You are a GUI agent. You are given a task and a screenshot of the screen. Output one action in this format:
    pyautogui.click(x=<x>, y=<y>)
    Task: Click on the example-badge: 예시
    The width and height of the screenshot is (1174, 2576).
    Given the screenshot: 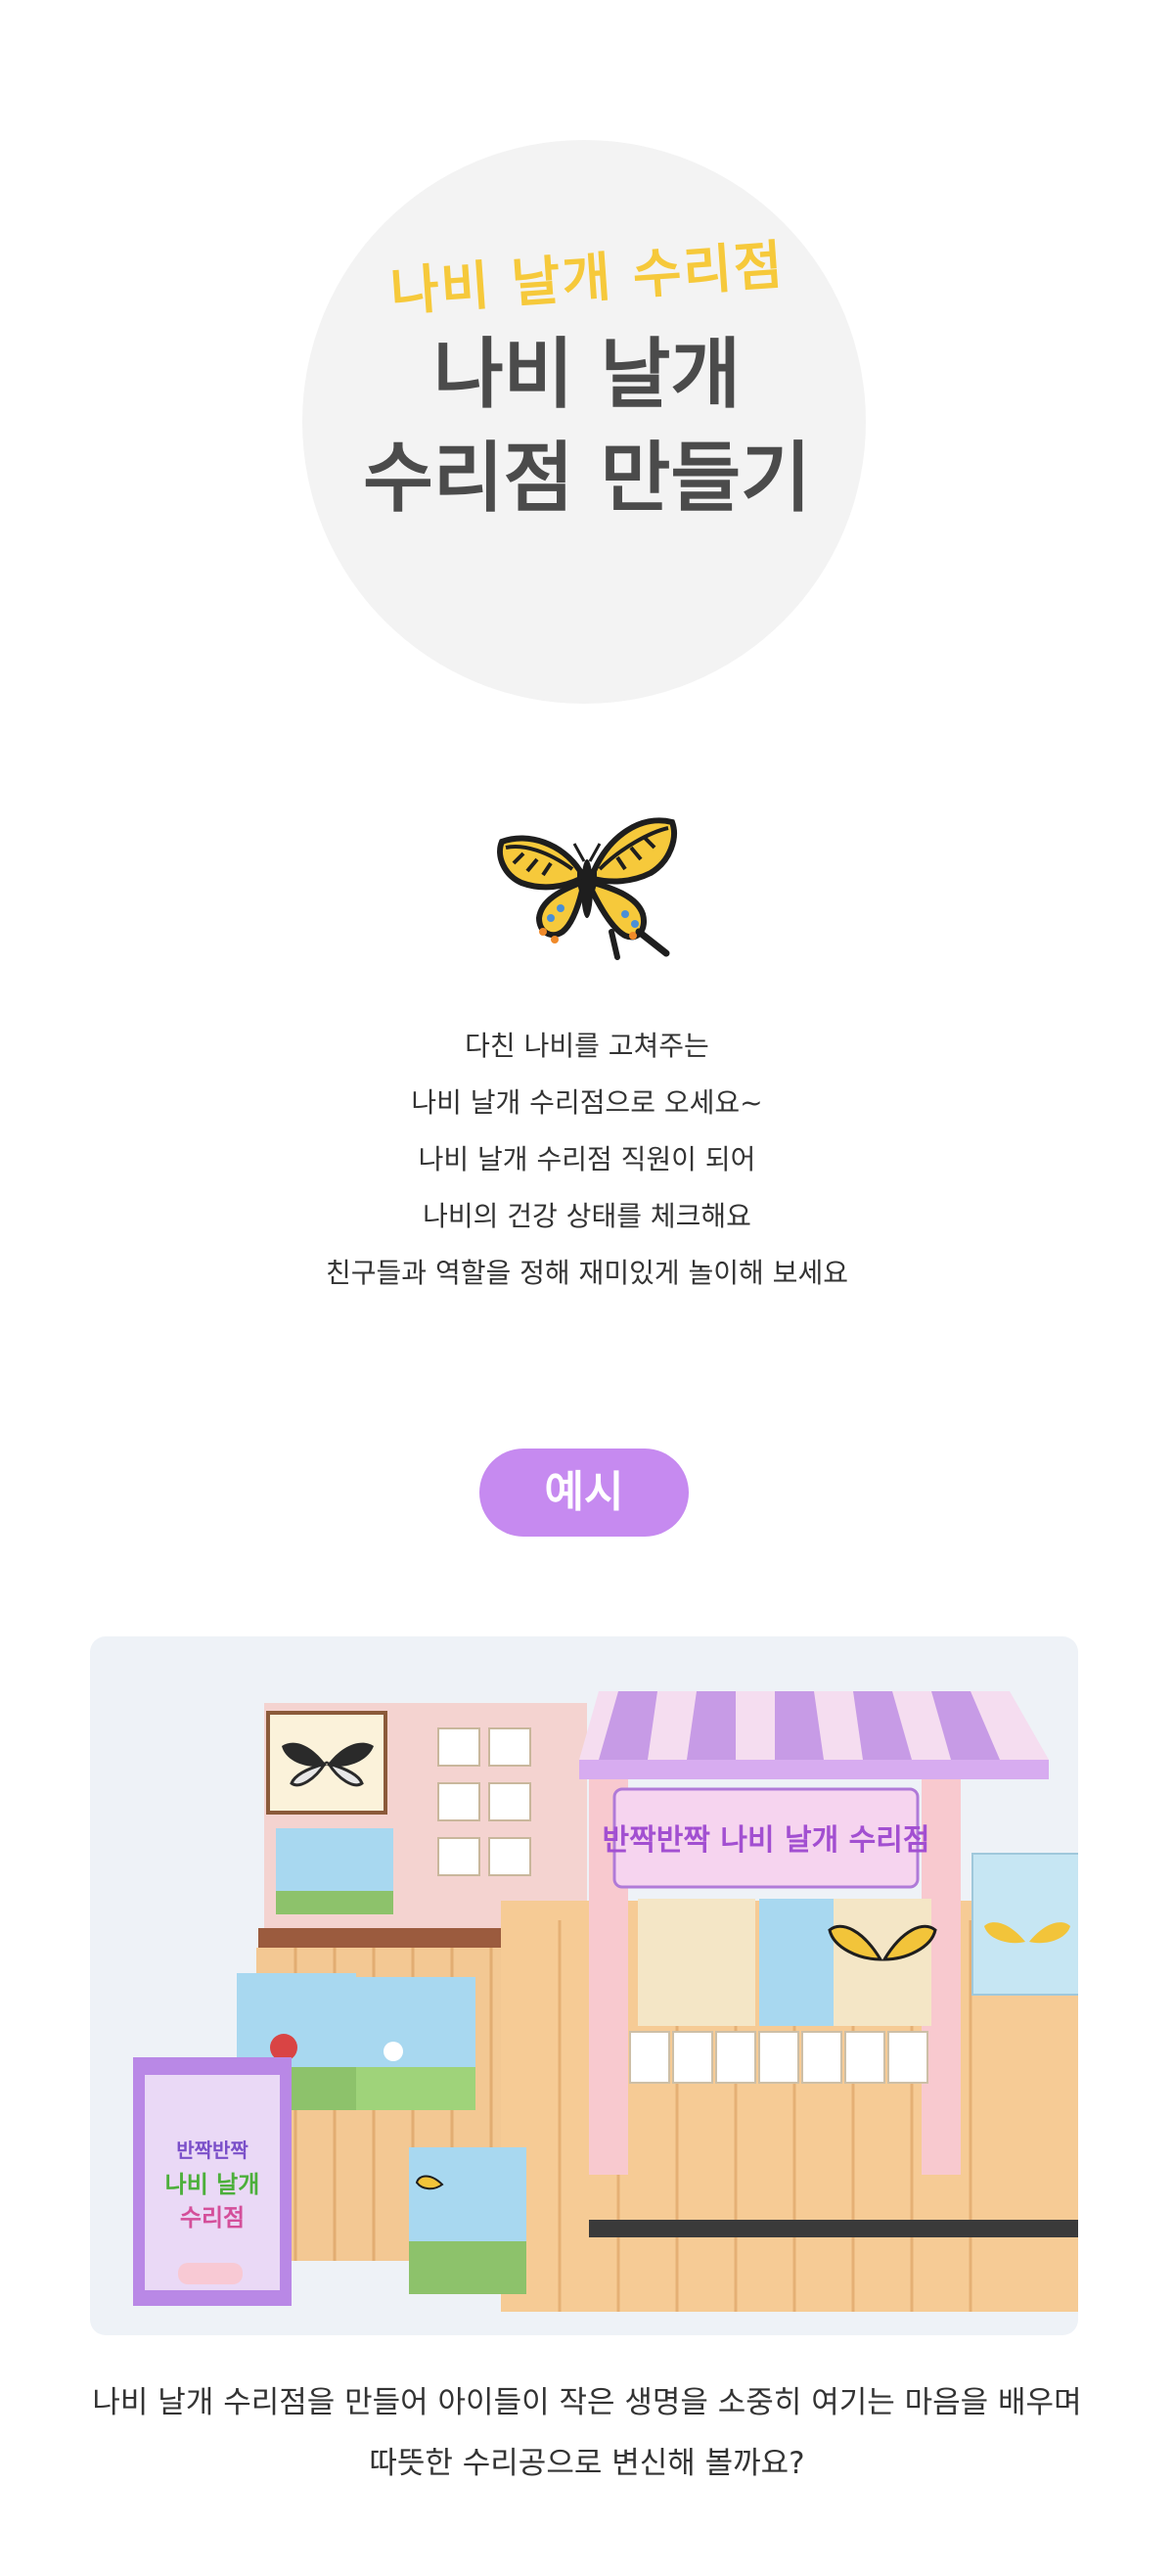 What is the action you would take?
    pyautogui.click(x=584, y=1493)
    